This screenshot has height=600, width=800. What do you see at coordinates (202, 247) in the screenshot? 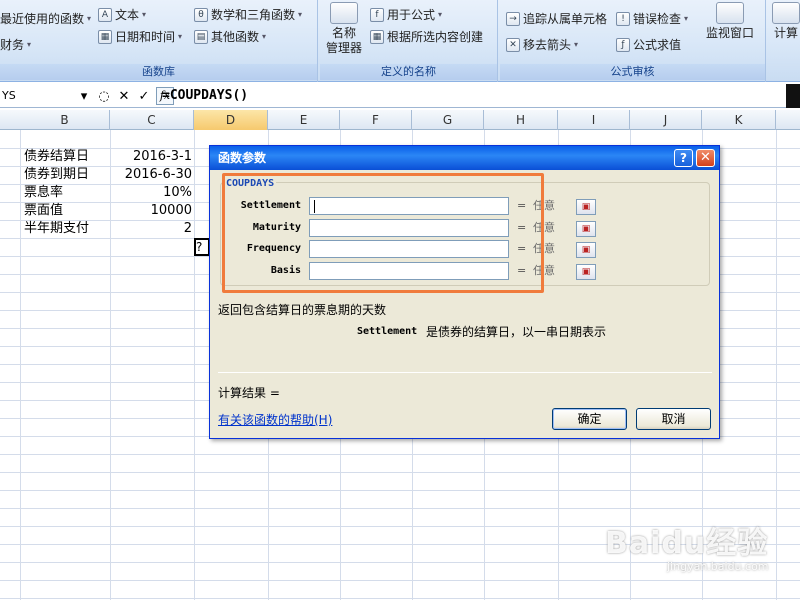
I see `active-cell: ?D` at bounding box center [202, 247].